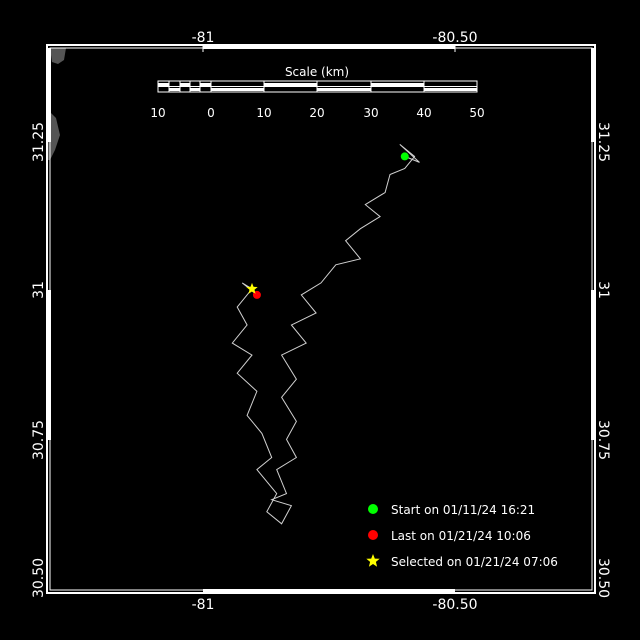 The height and width of the screenshot is (640, 640). What do you see at coordinates (157, 113) in the screenshot?
I see `scale-label-10neg: 10` at bounding box center [157, 113].